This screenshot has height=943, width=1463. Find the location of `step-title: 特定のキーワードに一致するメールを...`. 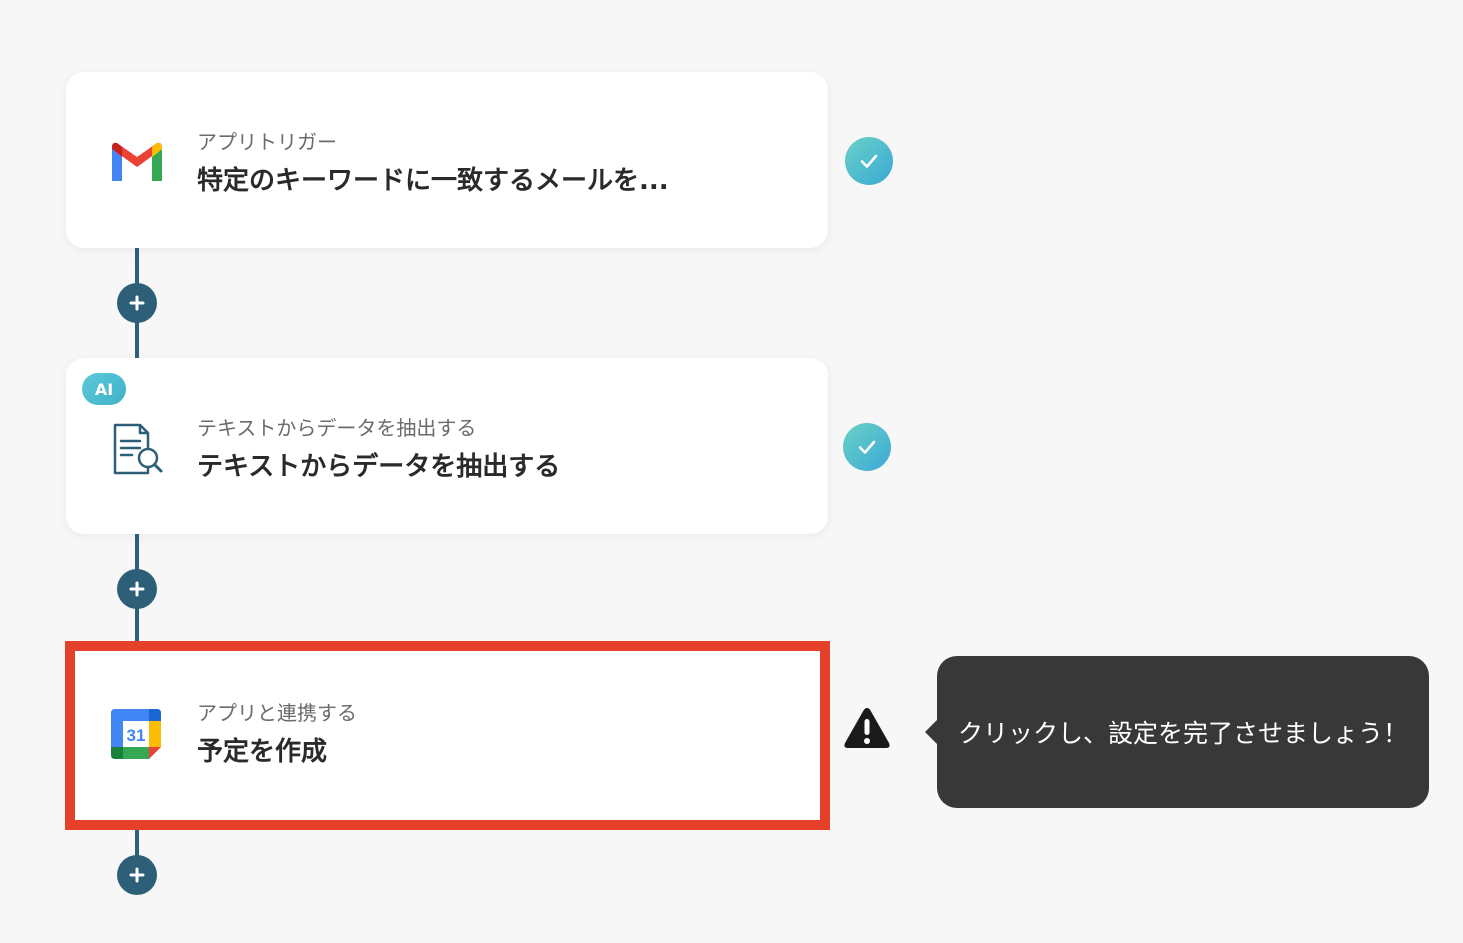

step-title: 特定のキーワードに一致するメールを... is located at coordinates (433, 181).